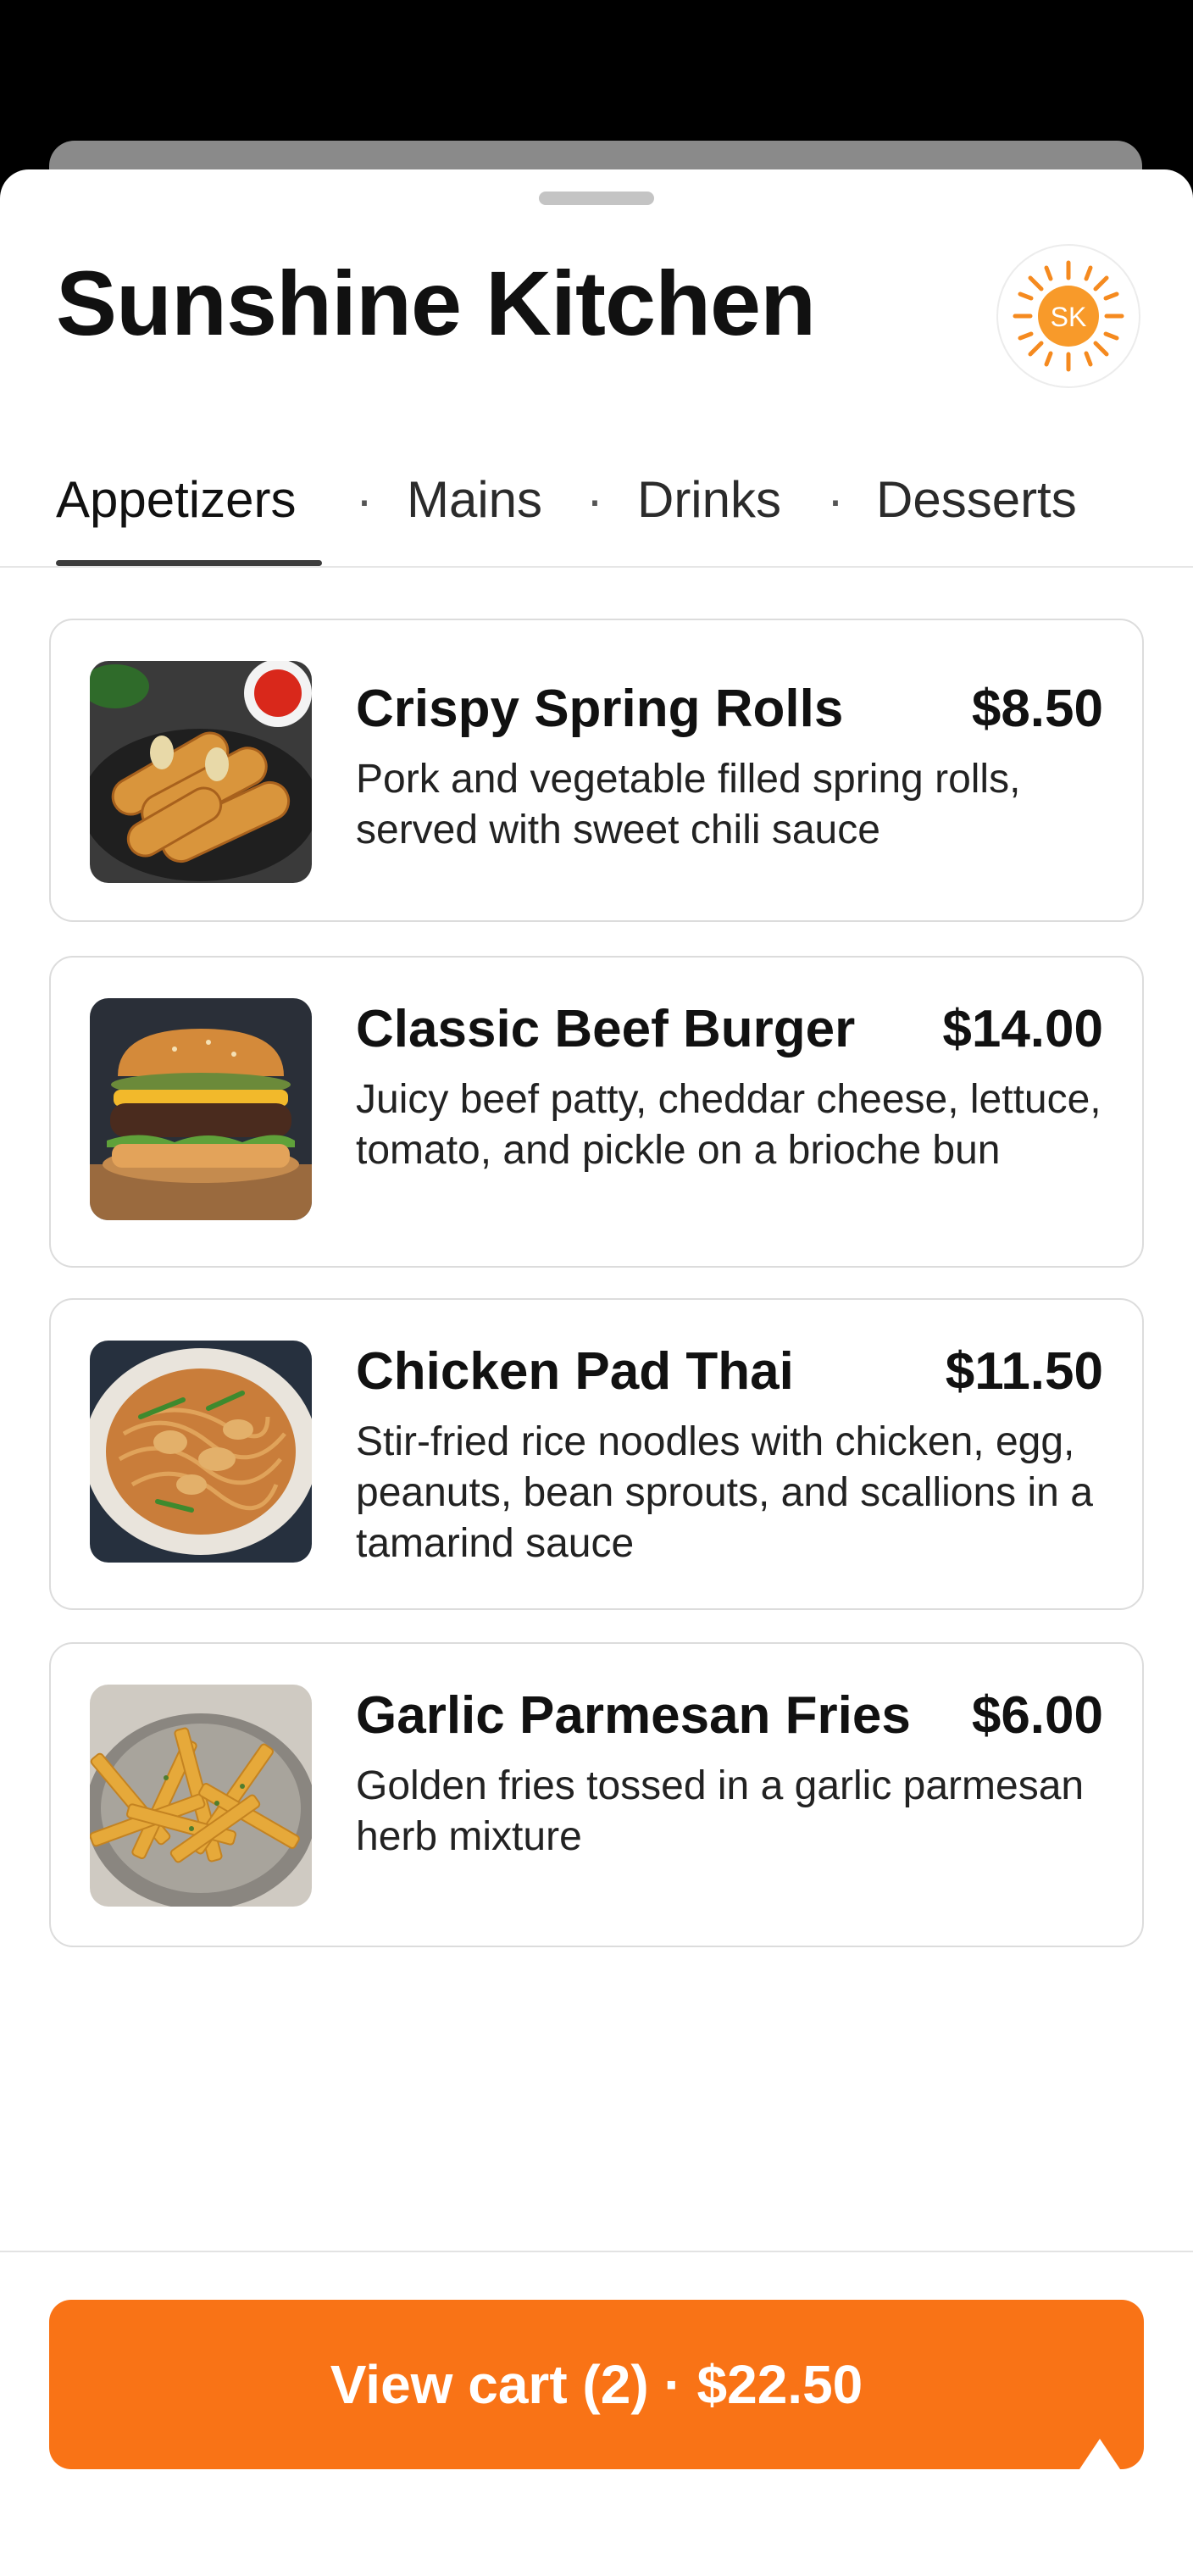  Describe the element at coordinates (600, 709) in the screenshot. I see `item-name: Crispy Spring Rolls` at that location.